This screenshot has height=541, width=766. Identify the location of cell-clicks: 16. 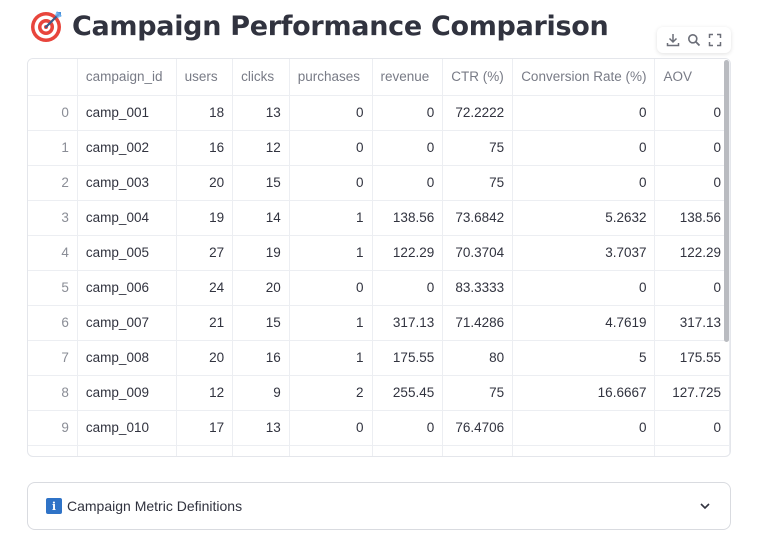
(261, 358).